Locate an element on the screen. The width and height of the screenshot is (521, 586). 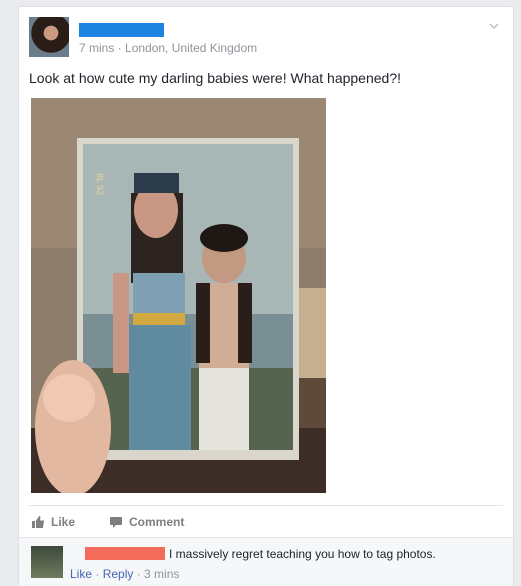
author-avatar is located at coordinates (49, 37).